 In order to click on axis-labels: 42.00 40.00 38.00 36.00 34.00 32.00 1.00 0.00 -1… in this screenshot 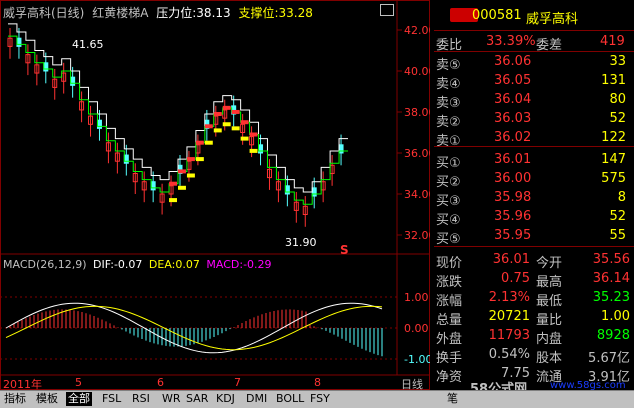, I will do `click(420, 195)`.